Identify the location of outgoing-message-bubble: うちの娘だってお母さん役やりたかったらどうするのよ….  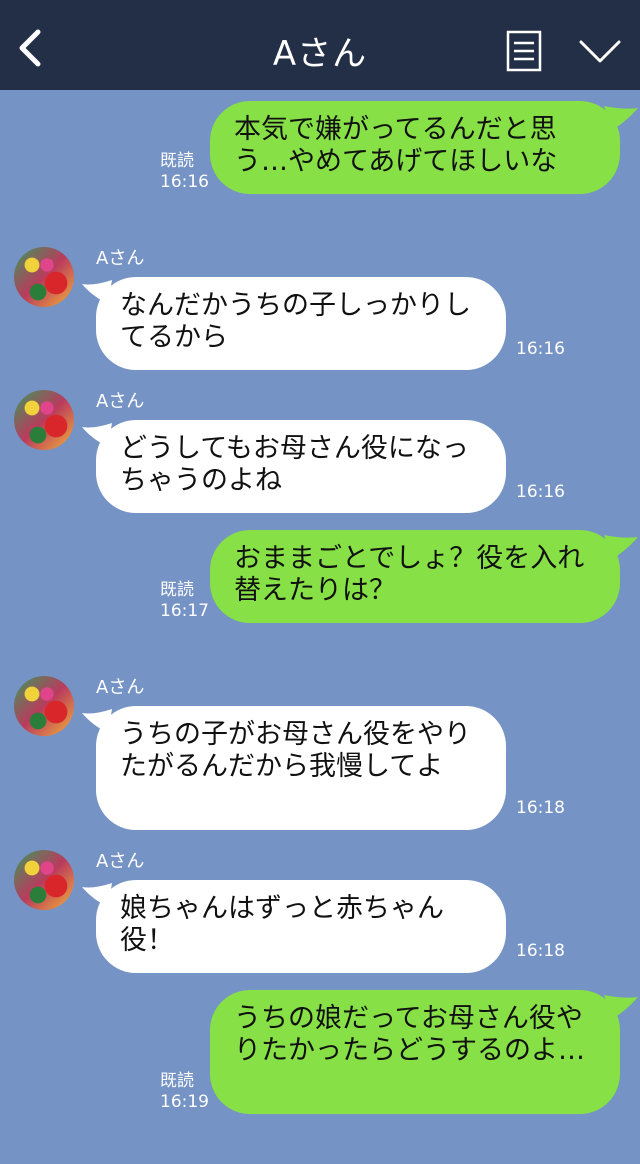
(415, 1052).